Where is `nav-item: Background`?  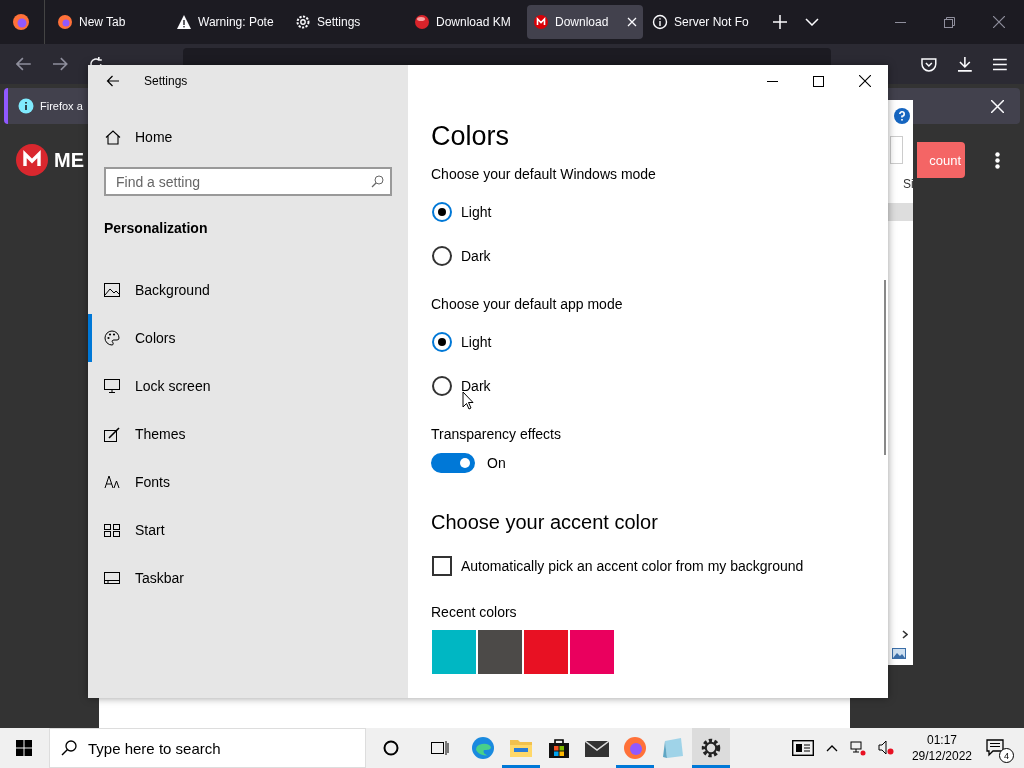 nav-item: Background is located at coordinates (248, 290).